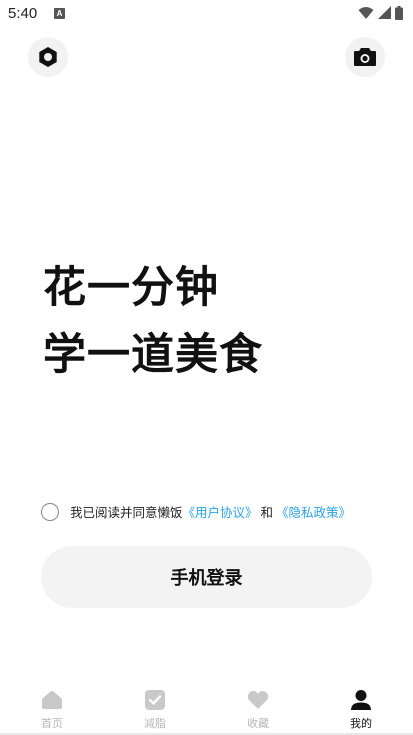 The width and height of the screenshot is (413, 735). What do you see at coordinates (59, 13) in the screenshot?
I see `notification-a-icon: A` at bounding box center [59, 13].